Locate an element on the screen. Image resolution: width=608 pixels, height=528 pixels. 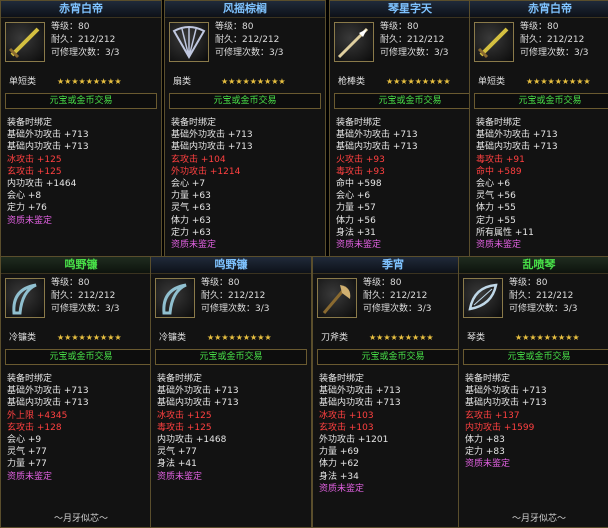
attribute-line: 灵气 +63 is located at coordinates (191, 208).